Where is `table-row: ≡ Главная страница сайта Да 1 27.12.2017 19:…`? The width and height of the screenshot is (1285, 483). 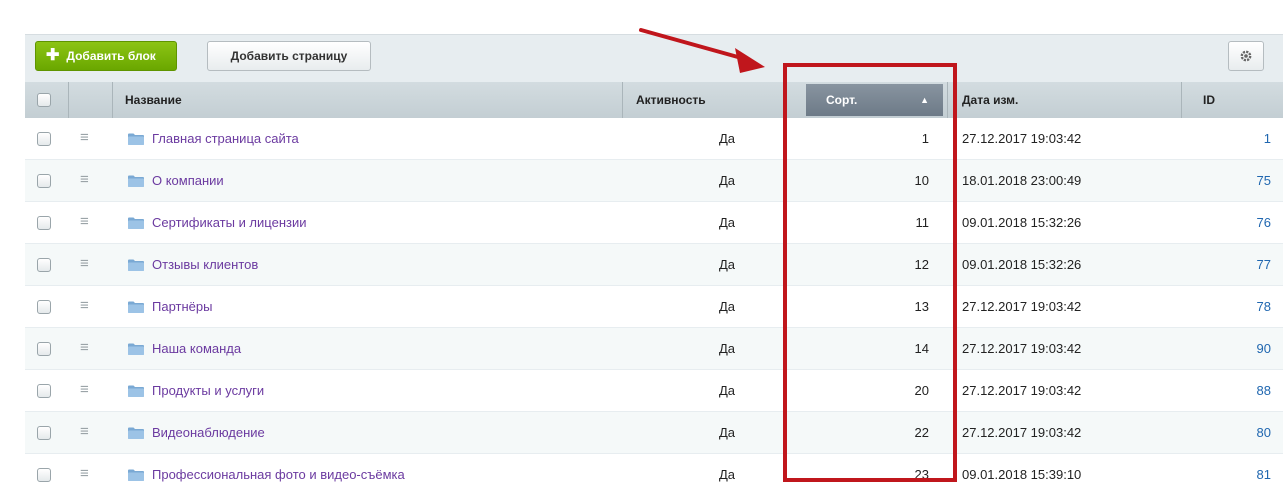
table-row: ≡ Главная страница сайта Да 1 27.12.2017 19:… is located at coordinates (654, 139).